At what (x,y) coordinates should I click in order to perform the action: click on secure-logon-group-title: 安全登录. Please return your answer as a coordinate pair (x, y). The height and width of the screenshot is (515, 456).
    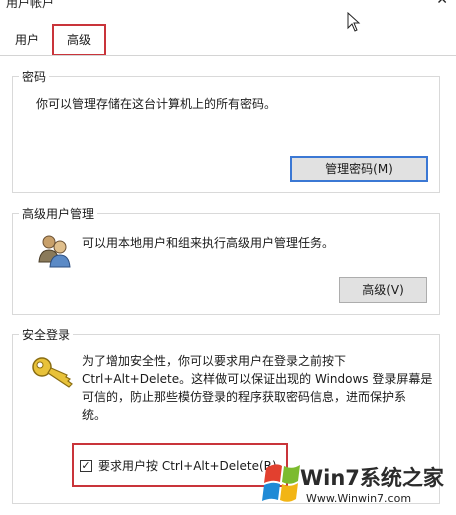
    Looking at the image, I should click on (46, 334).